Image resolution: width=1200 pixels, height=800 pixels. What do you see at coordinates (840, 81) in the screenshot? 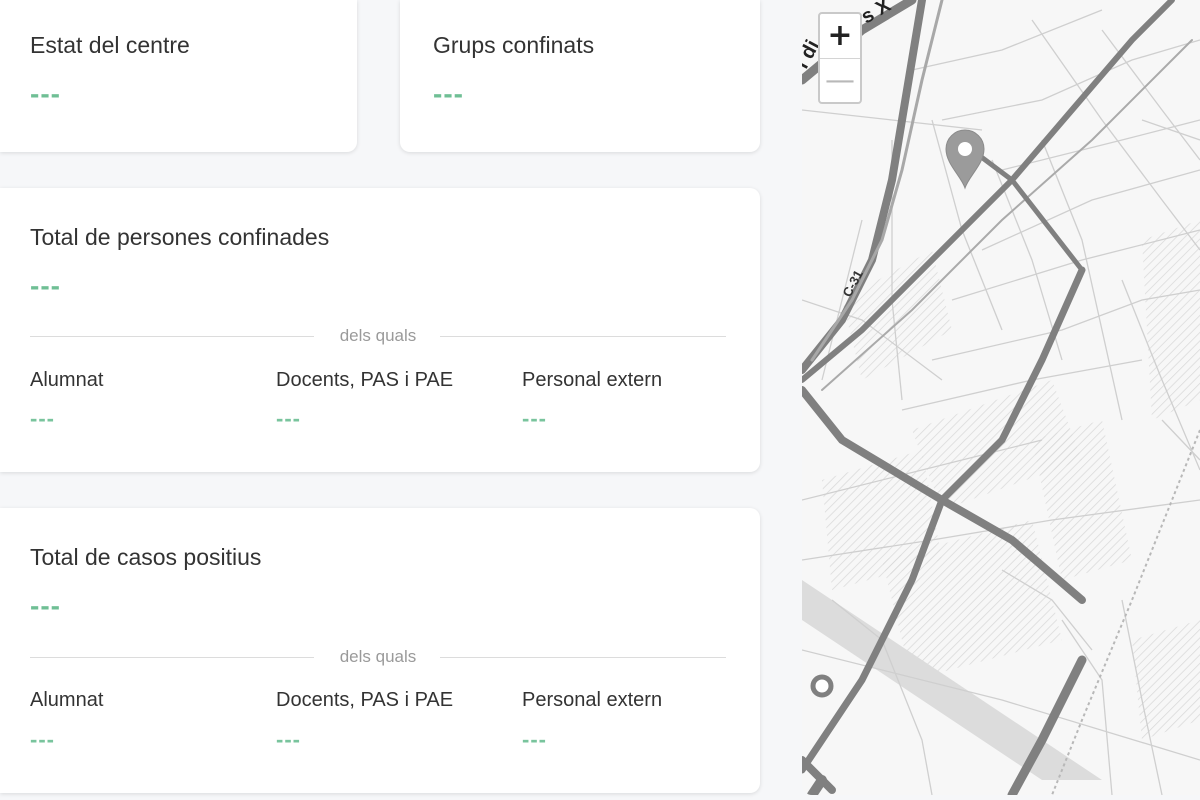
I see `zoom-out-button: —` at bounding box center [840, 81].